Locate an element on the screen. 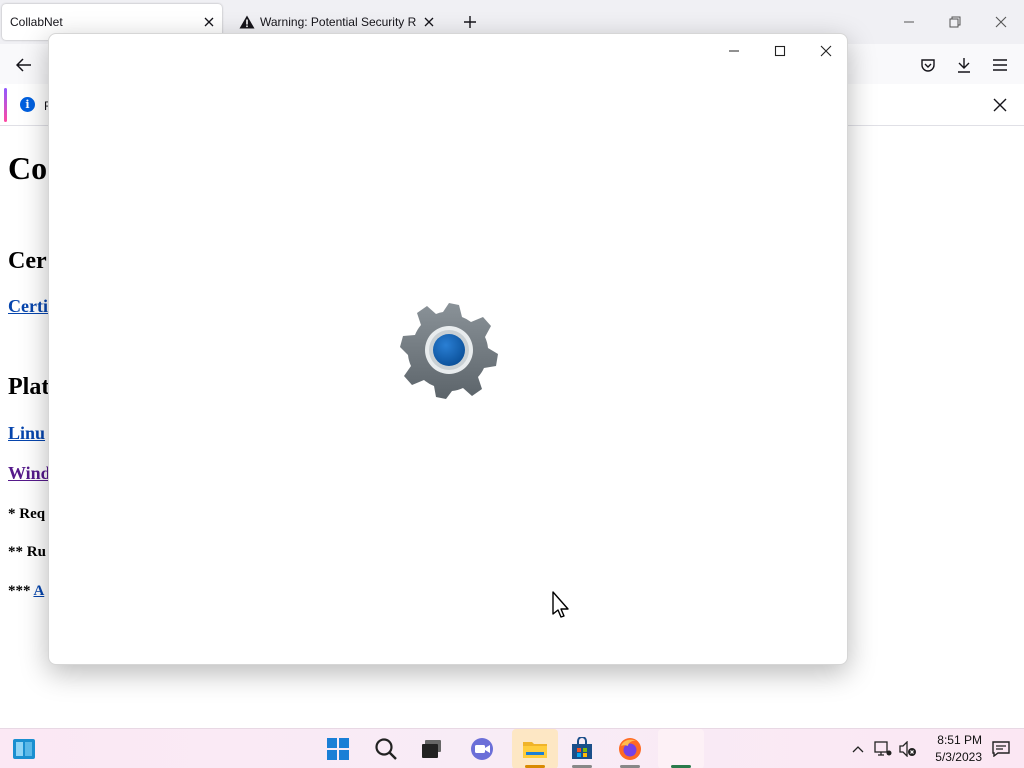 The width and height of the screenshot is (1024, 768). footnote-3-prefix: *** is located at coordinates (21, 591).